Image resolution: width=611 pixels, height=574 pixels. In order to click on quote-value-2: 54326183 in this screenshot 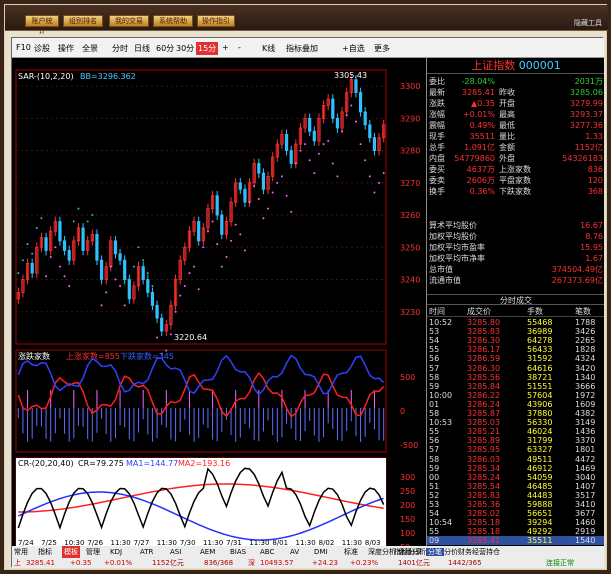, I will do `click(582, 158)`.